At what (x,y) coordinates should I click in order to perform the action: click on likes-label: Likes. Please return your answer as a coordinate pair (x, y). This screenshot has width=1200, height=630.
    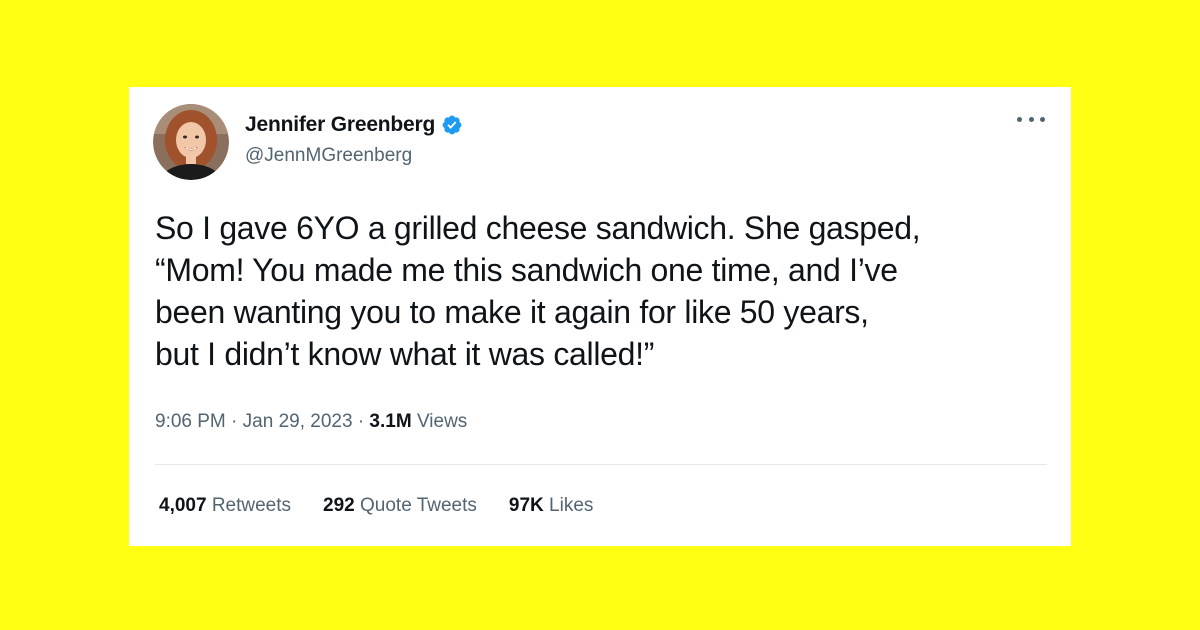
    Looking at the image, I should click on (571, 505).